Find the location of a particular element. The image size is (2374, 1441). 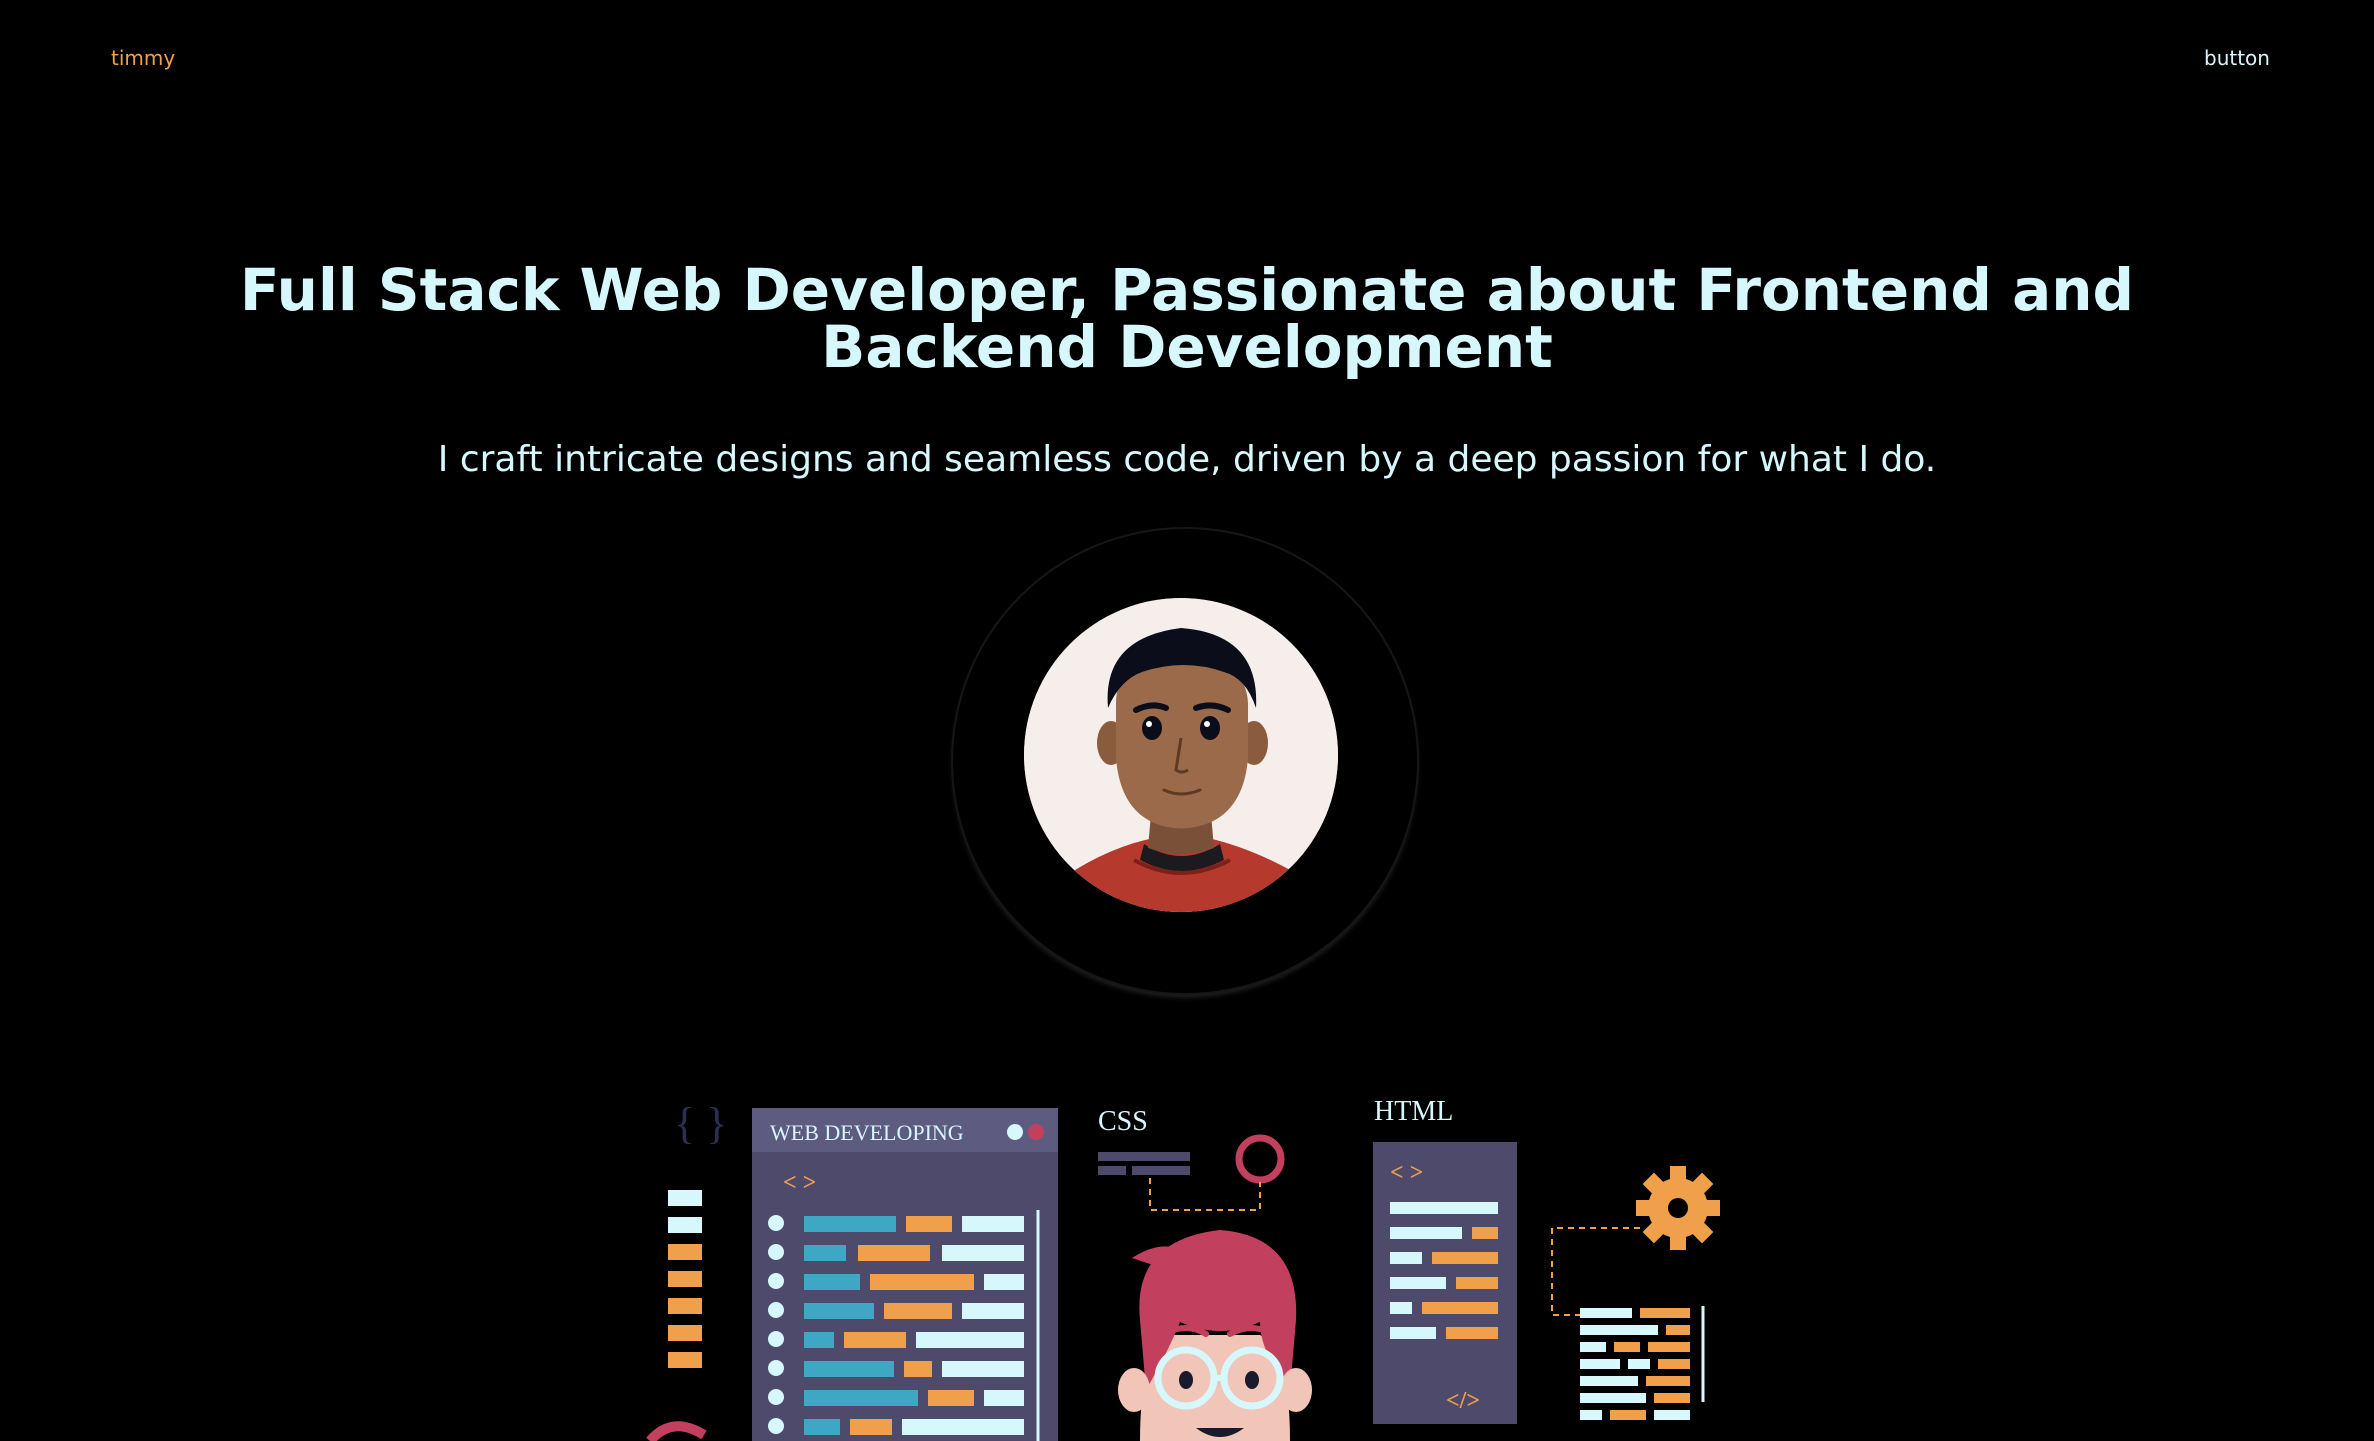

web-developing-illustration: { } WEB DEVELOPING < > CSS HTML < > </> is located at coordinates (1180, 1265).